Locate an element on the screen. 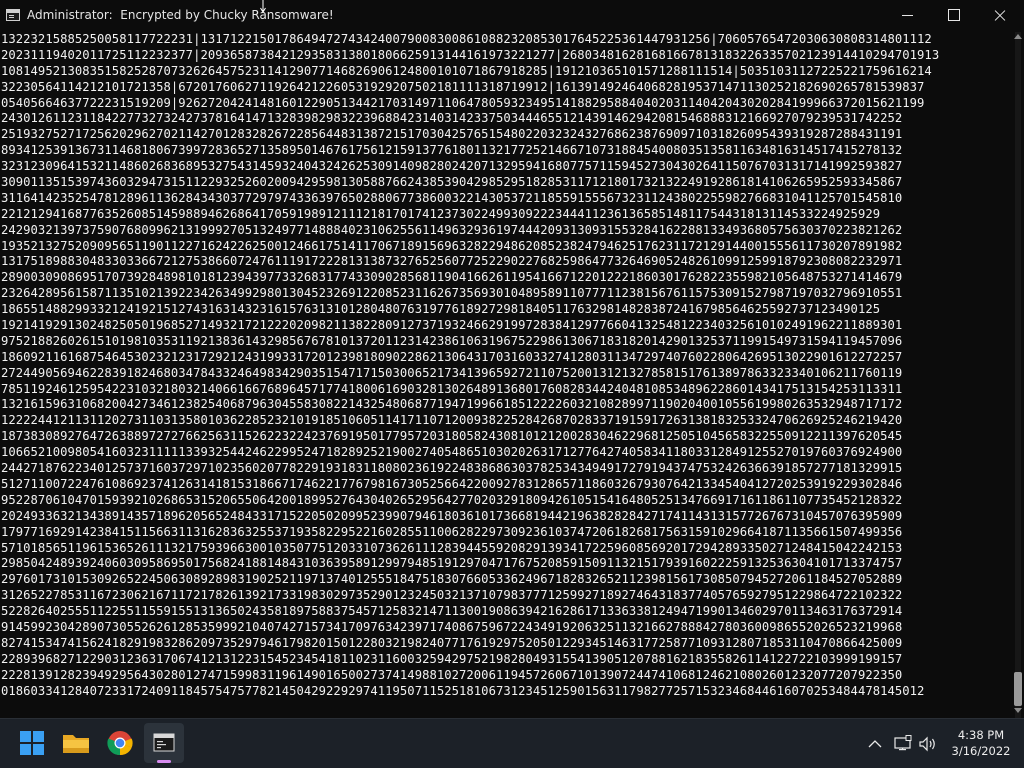 This screenshot has height=768, width=1024. maximize-icon is located at coordinates (953, 16).